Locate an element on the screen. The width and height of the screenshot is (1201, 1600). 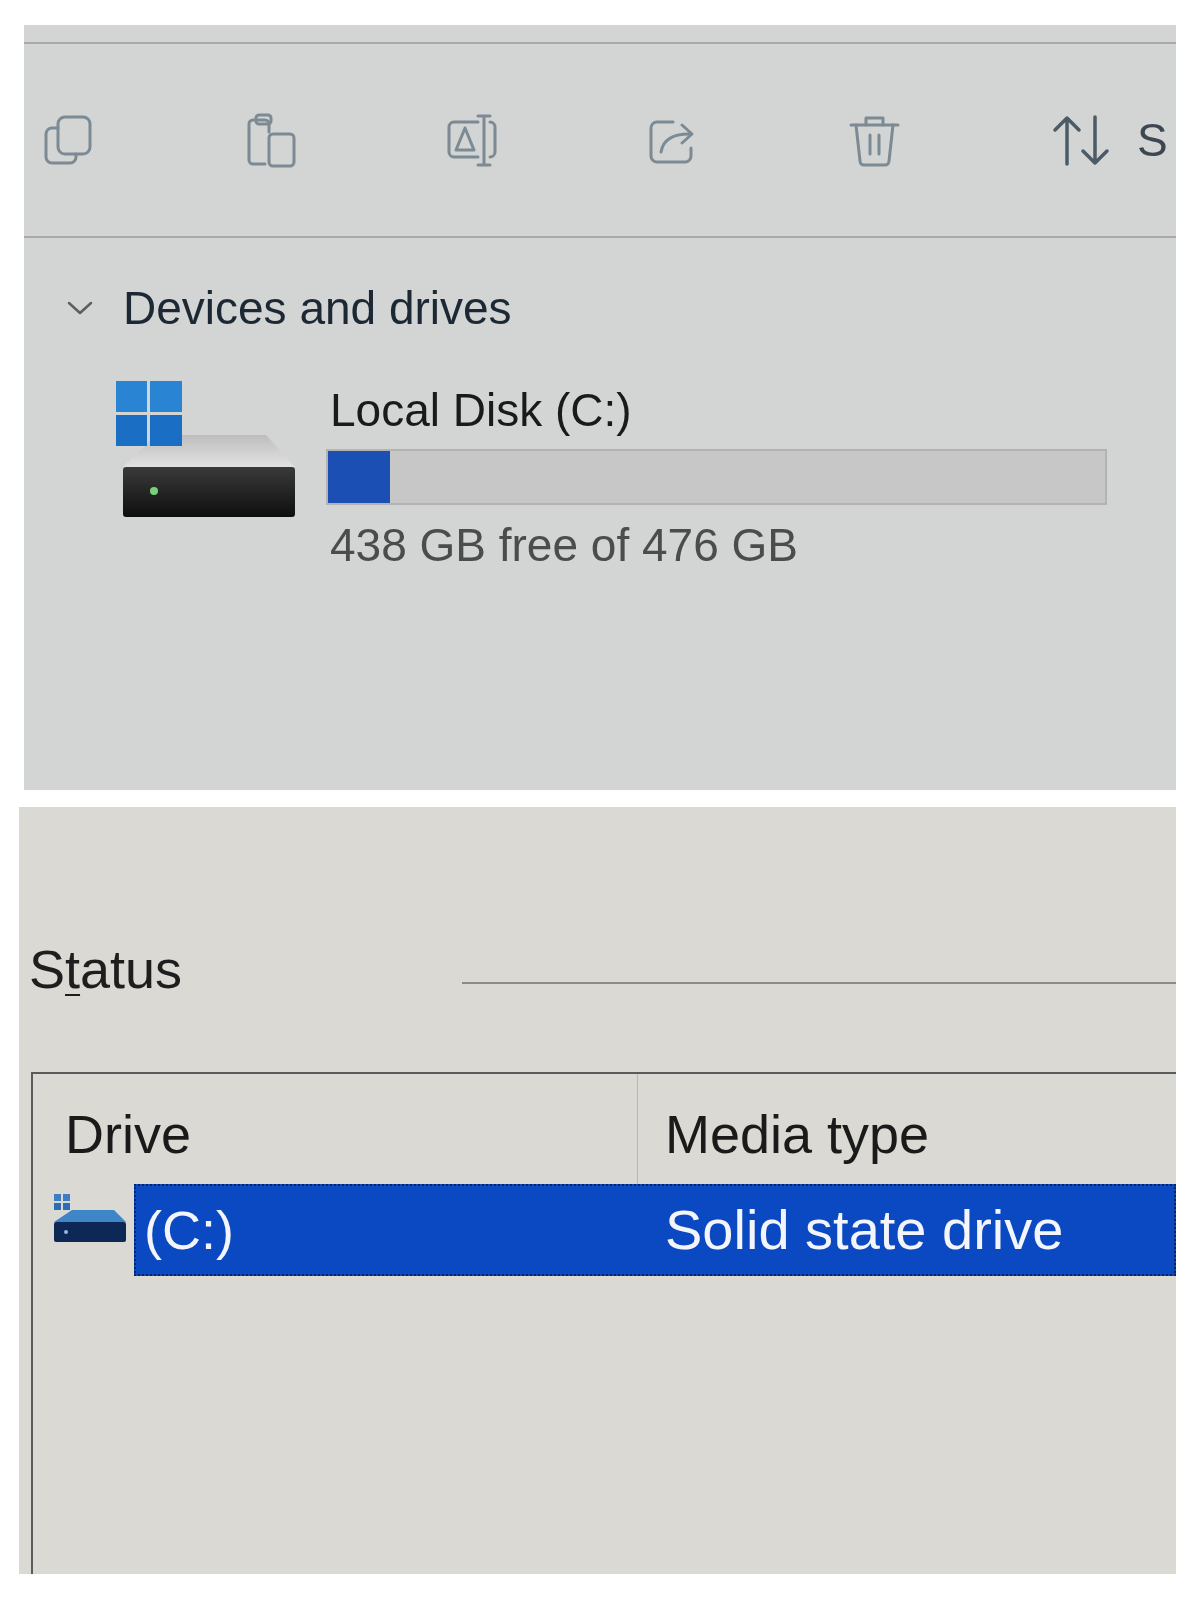
column-header: Media type is located at coordinates (907, 1129).